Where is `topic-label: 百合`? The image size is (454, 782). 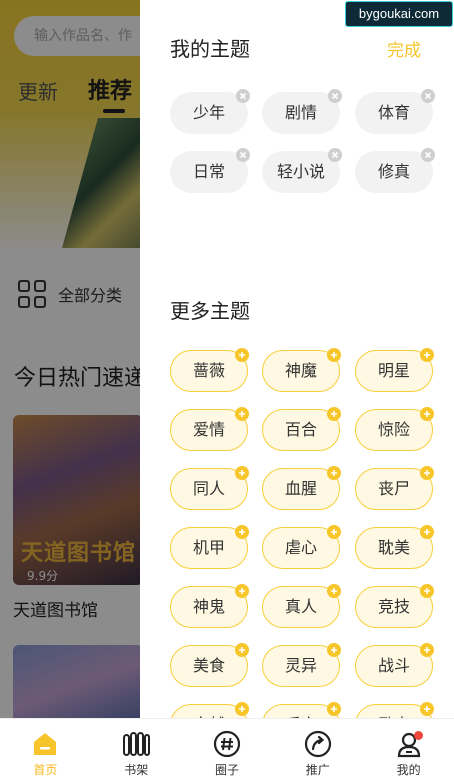 topic-label: 百合 is located at coordinates (300, 429).